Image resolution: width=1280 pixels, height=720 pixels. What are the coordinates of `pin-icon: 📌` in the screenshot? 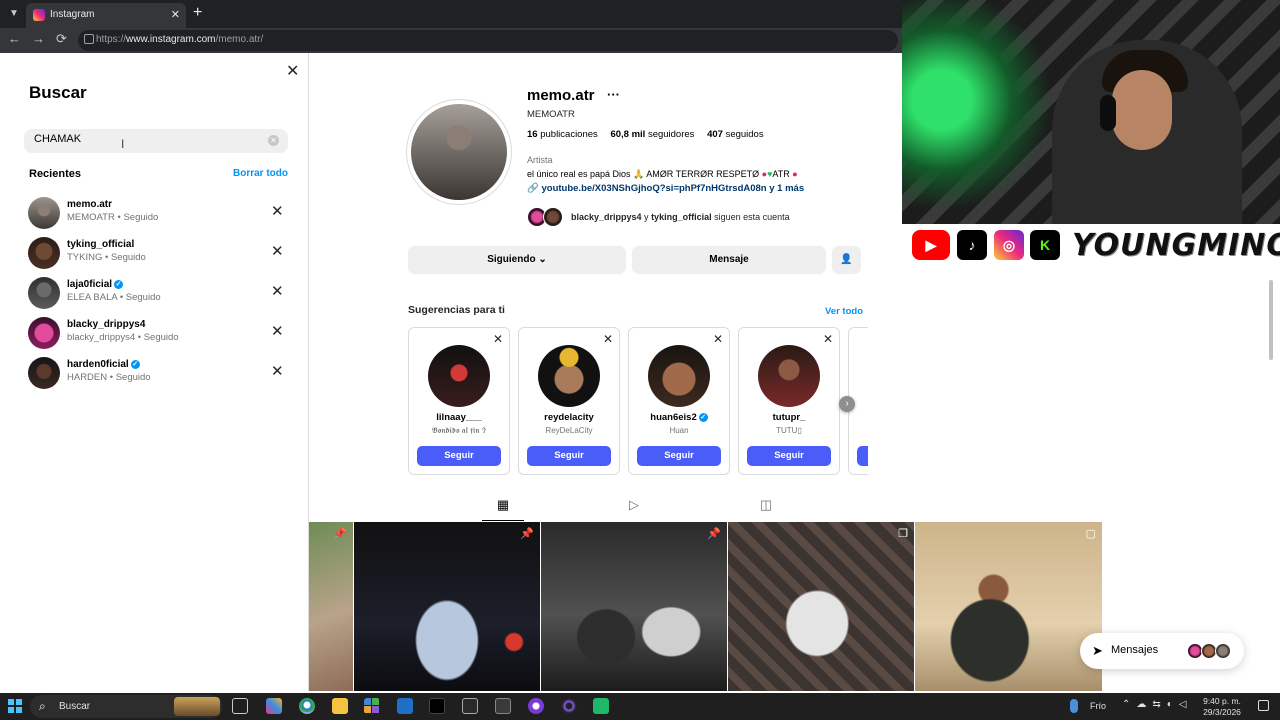 It's located at (340, 534).